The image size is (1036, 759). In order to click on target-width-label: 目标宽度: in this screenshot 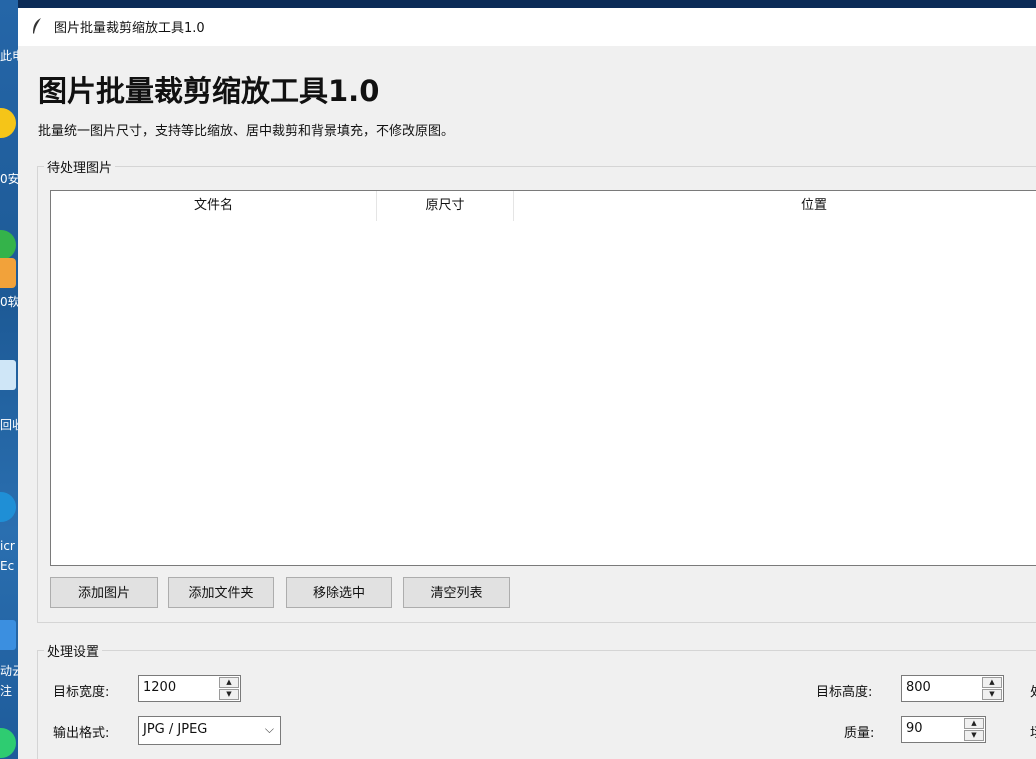, I will do `click(81, 692)`.